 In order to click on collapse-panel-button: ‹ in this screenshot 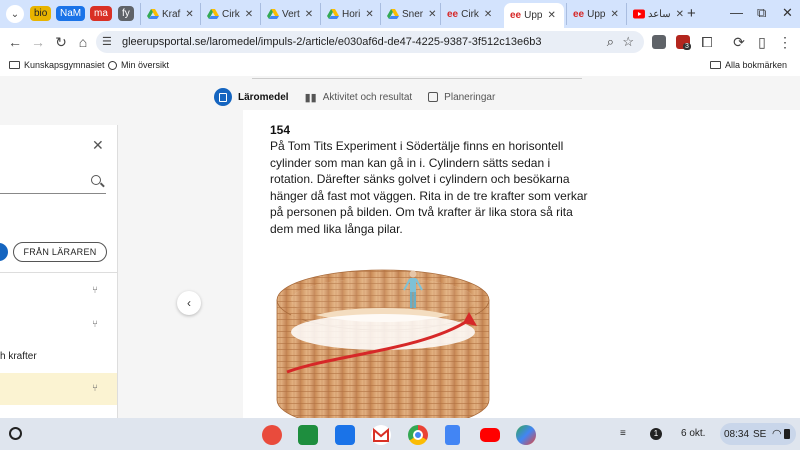, I will do `click(189, 303)`.